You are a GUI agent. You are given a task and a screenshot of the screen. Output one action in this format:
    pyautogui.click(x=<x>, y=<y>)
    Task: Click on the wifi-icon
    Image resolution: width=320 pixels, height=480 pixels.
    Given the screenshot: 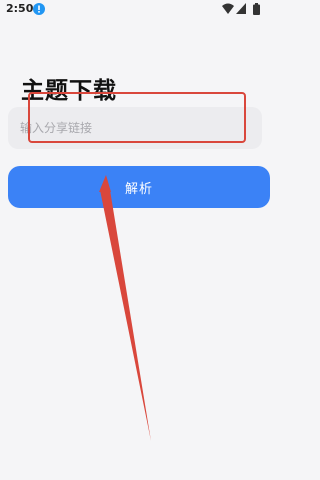 What is the action you would take?
    pyautogui.click(x=228, y=8)
    